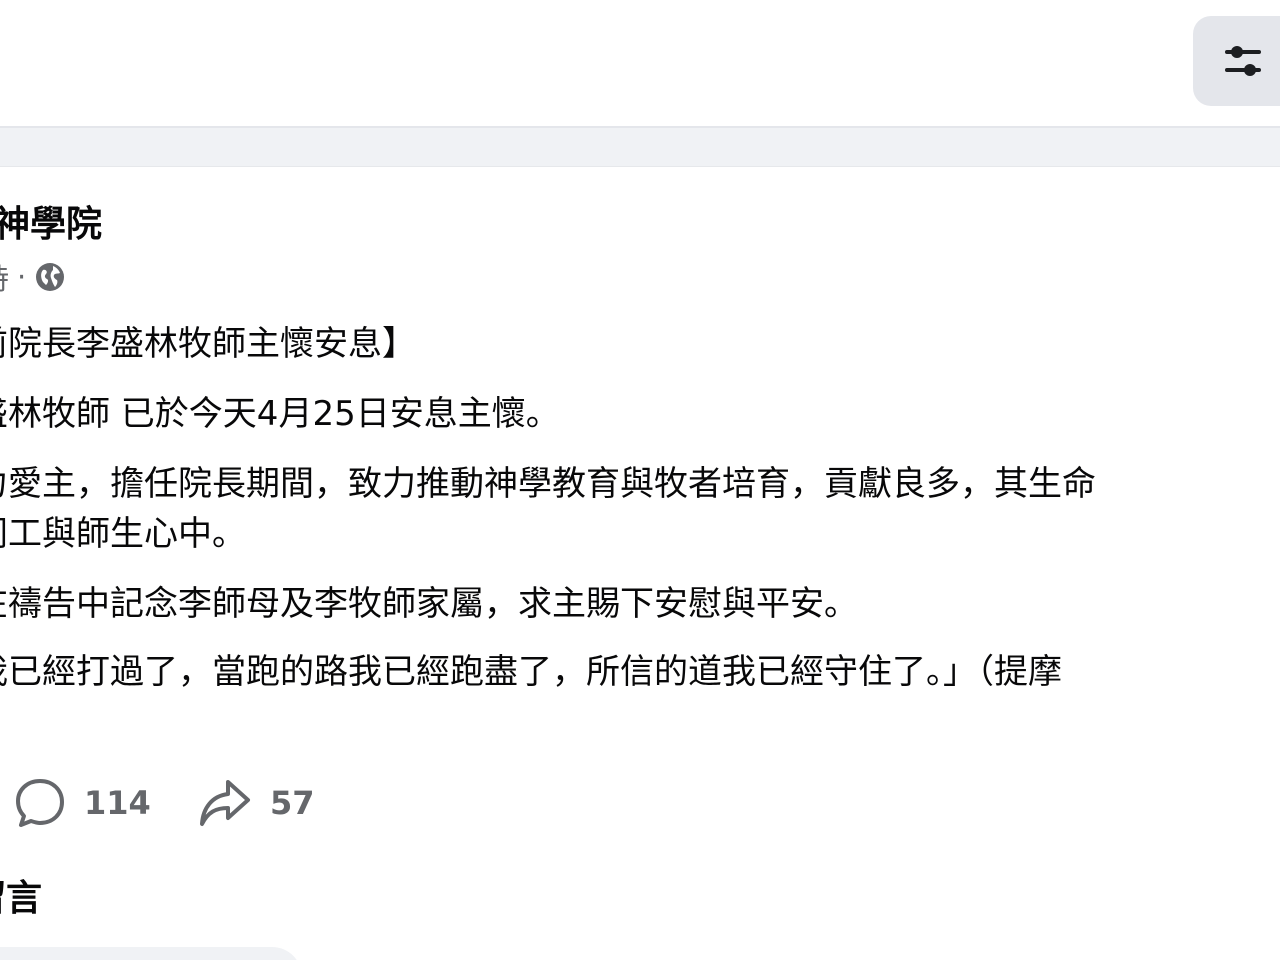  Describe the element at coordinates (256, 803) in the screenshot. I see `share-button: 57` at that location.